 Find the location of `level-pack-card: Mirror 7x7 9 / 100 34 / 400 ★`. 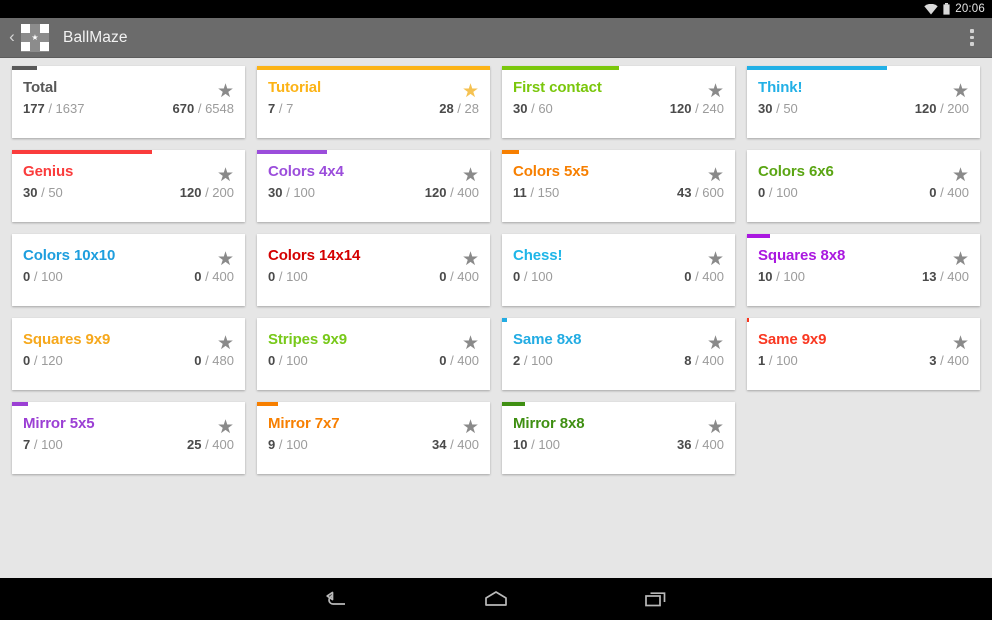

level-pack-card: Mirror 7x7 9 / 100 34 / 400 ★ is located at coordinates (373, 438).